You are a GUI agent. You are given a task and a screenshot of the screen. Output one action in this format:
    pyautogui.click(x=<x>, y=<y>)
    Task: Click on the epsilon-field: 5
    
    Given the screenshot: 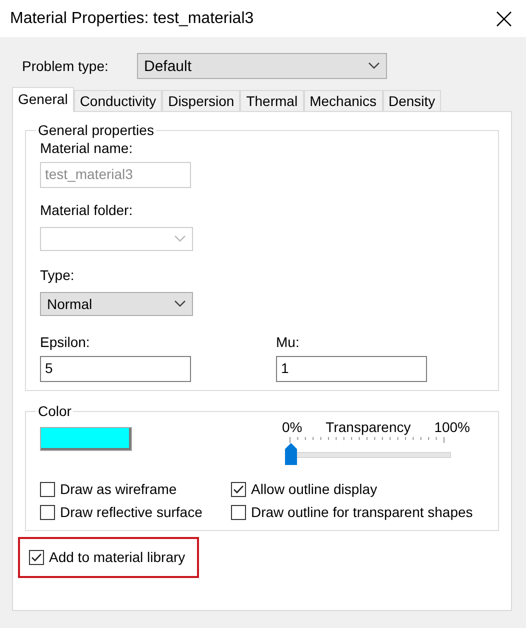 What is the action you would take?
    pyautogui.click(x=115, y=369)
    